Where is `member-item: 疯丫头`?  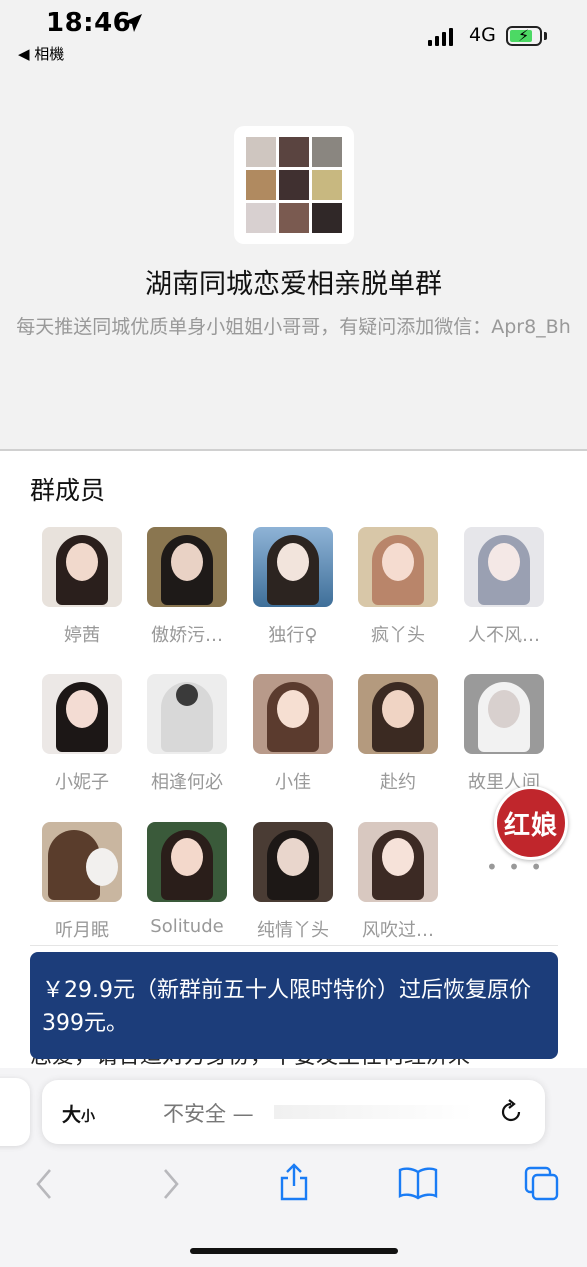
member-item: 疯丫头 is located at coordinates (398, 587).